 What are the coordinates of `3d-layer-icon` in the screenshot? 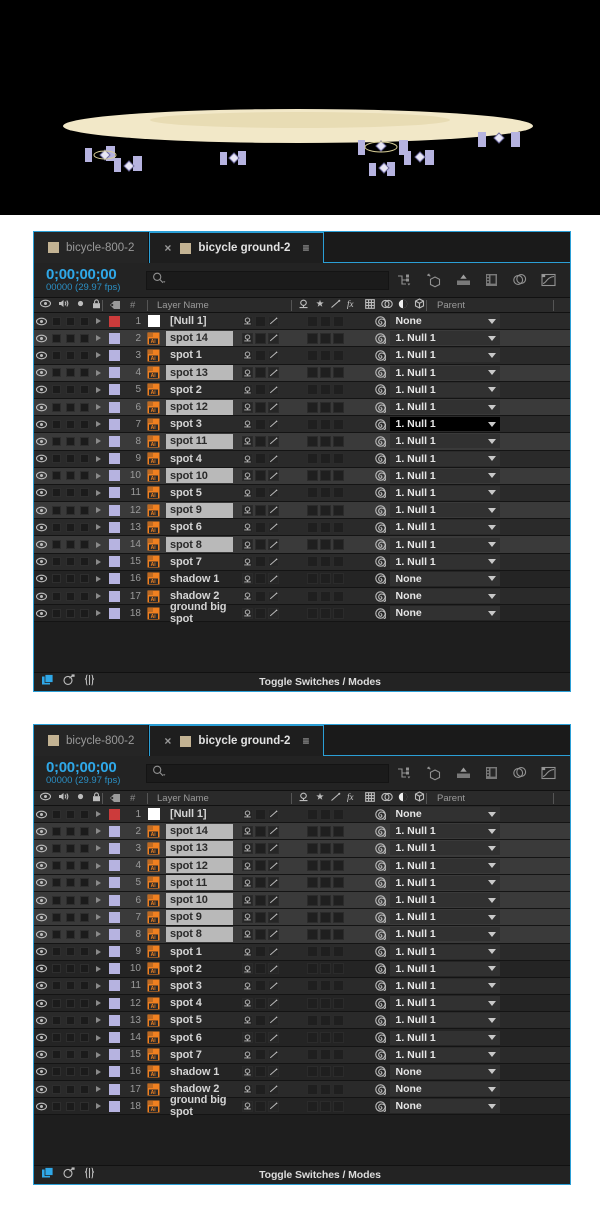 It's located at (419, 798).